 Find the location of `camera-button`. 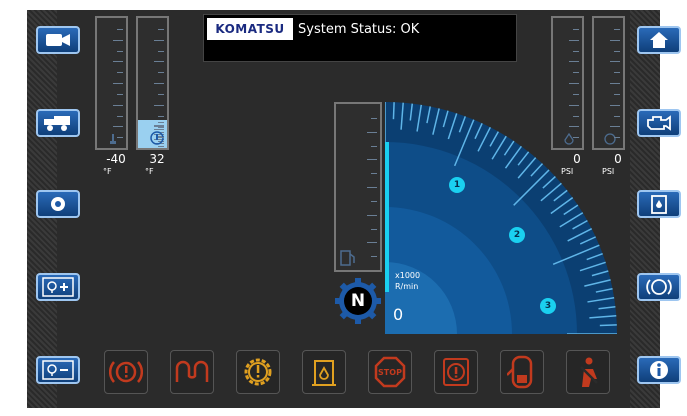

camera-button is located at coordinates (58, 40).